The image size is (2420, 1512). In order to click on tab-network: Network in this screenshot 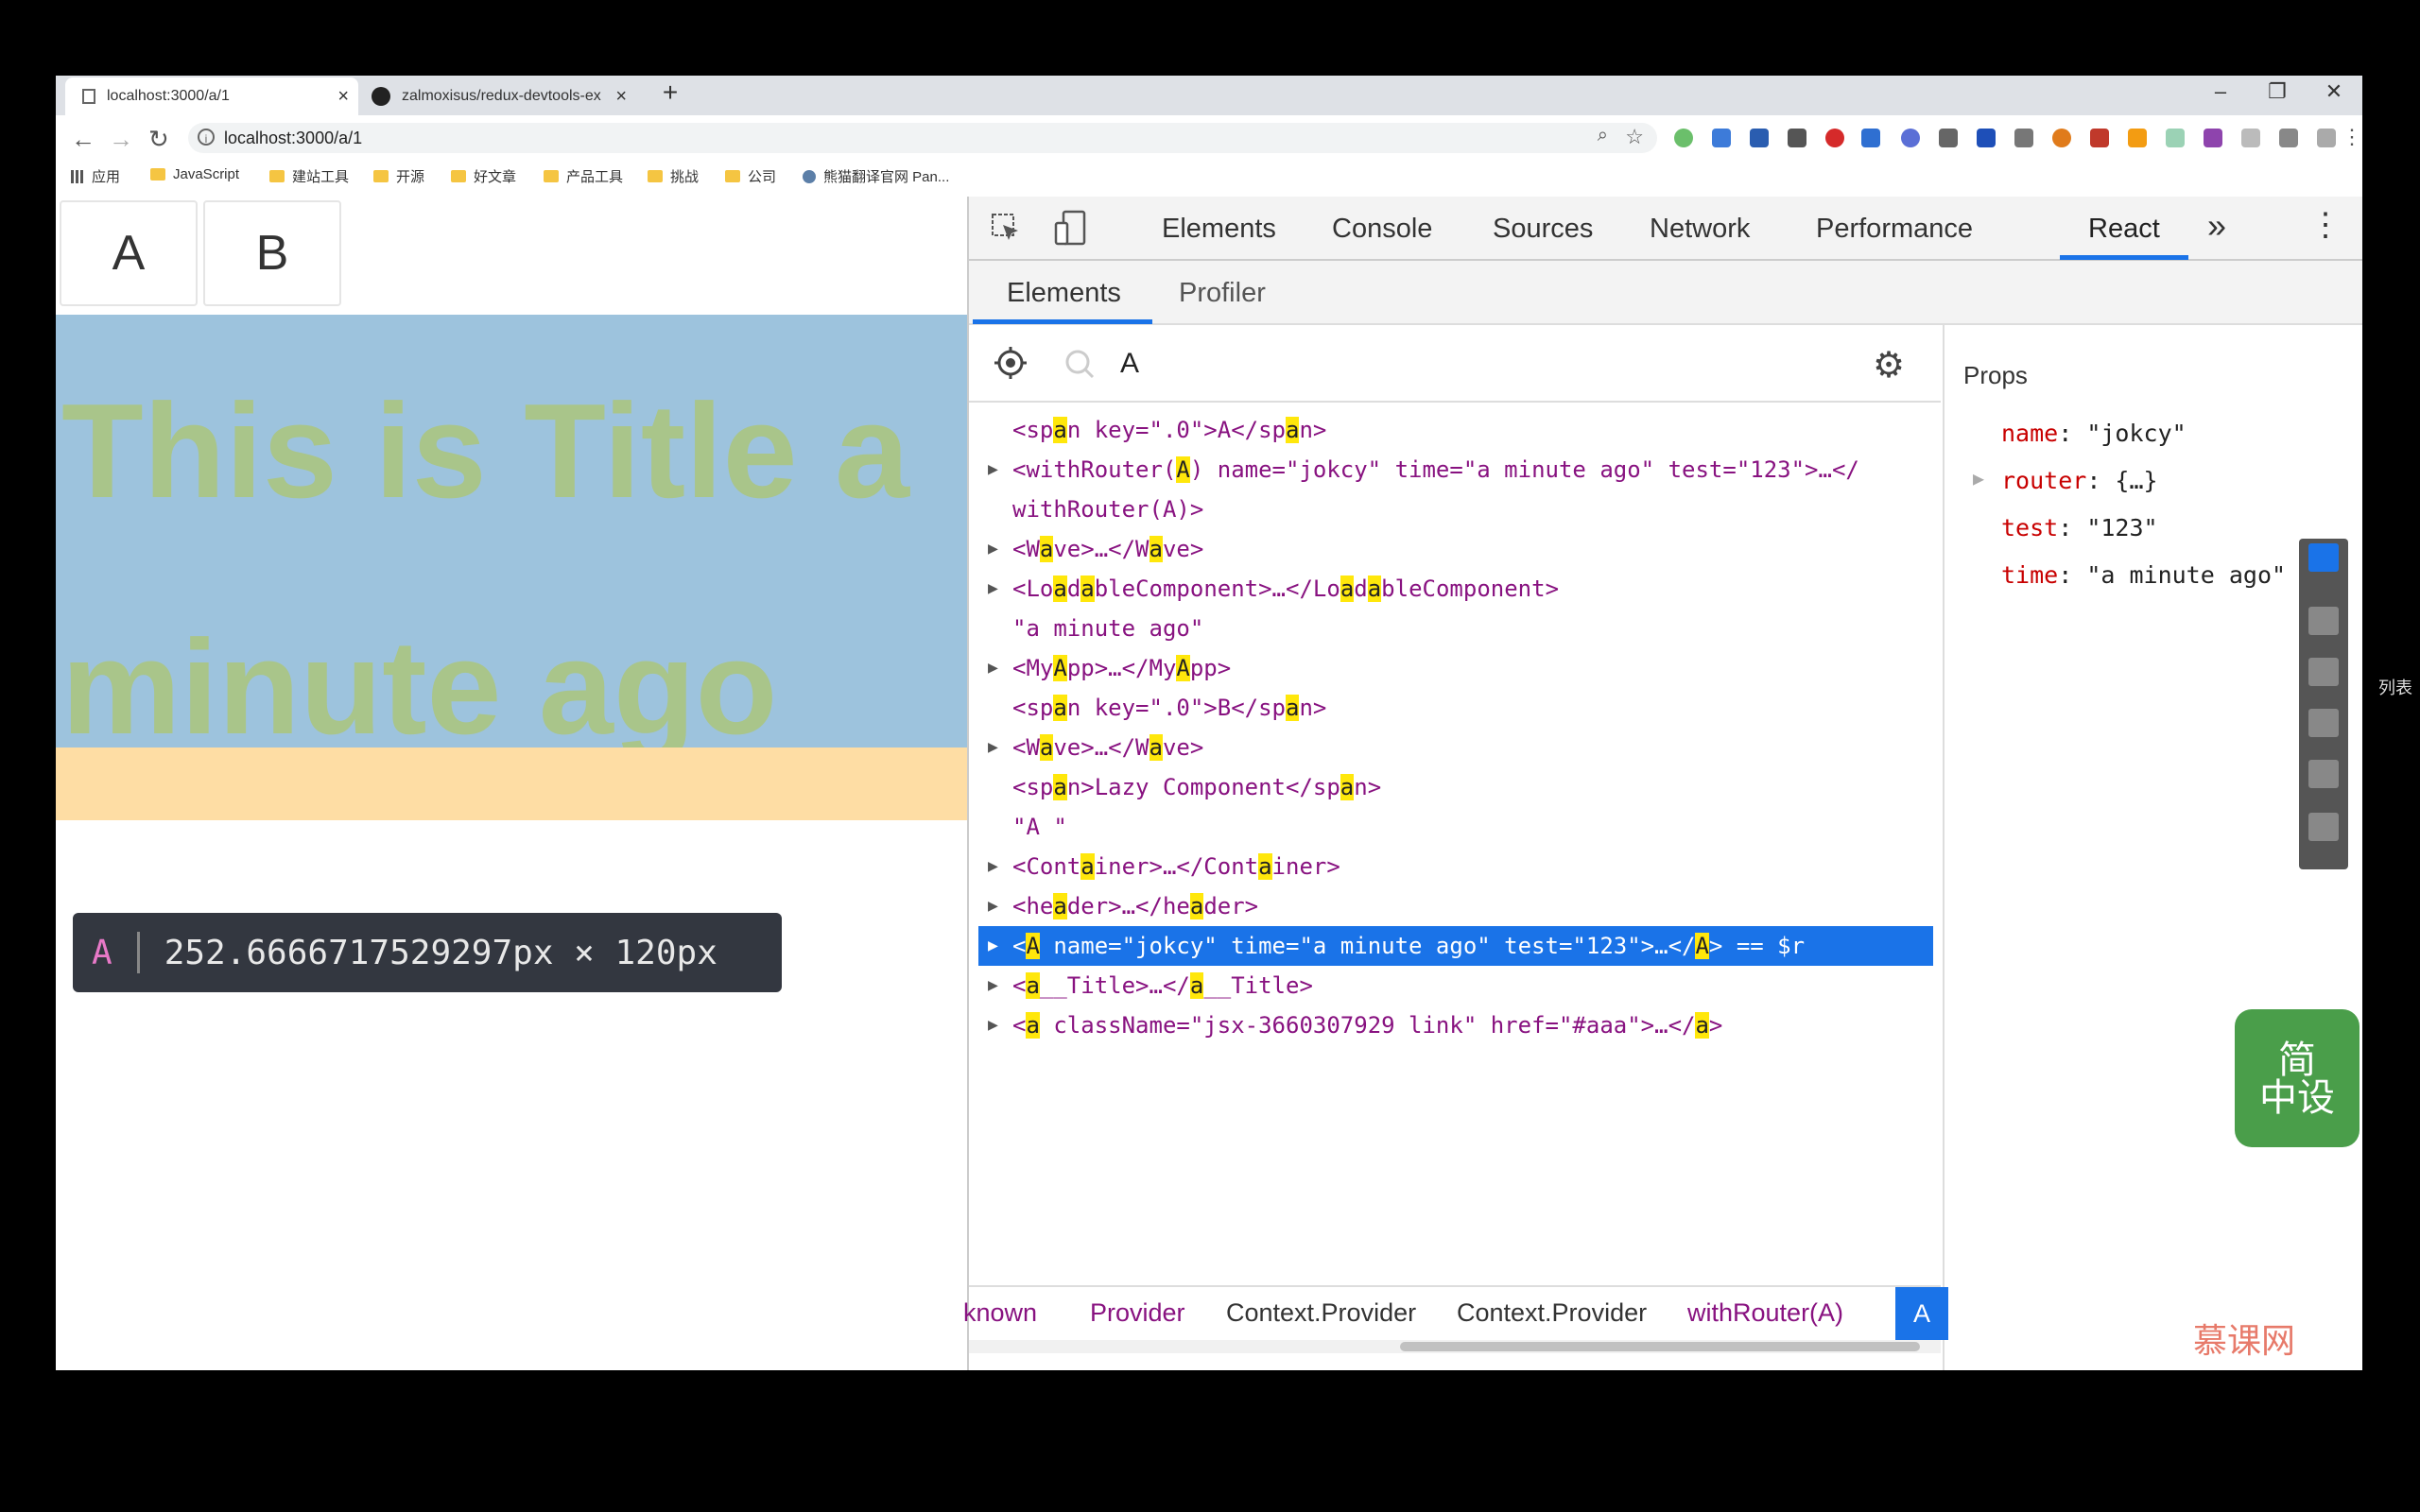, I will do `click(1700, 229)`.